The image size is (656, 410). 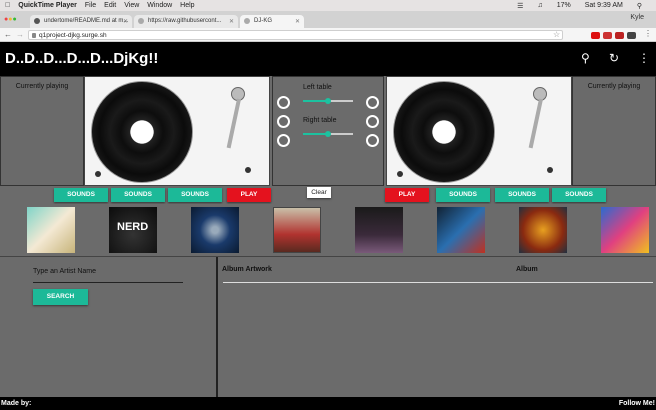 What do you see at coordinates (527, 269) in the screenshot?
I see `col-album: Album` at bounding box center [527, 269].